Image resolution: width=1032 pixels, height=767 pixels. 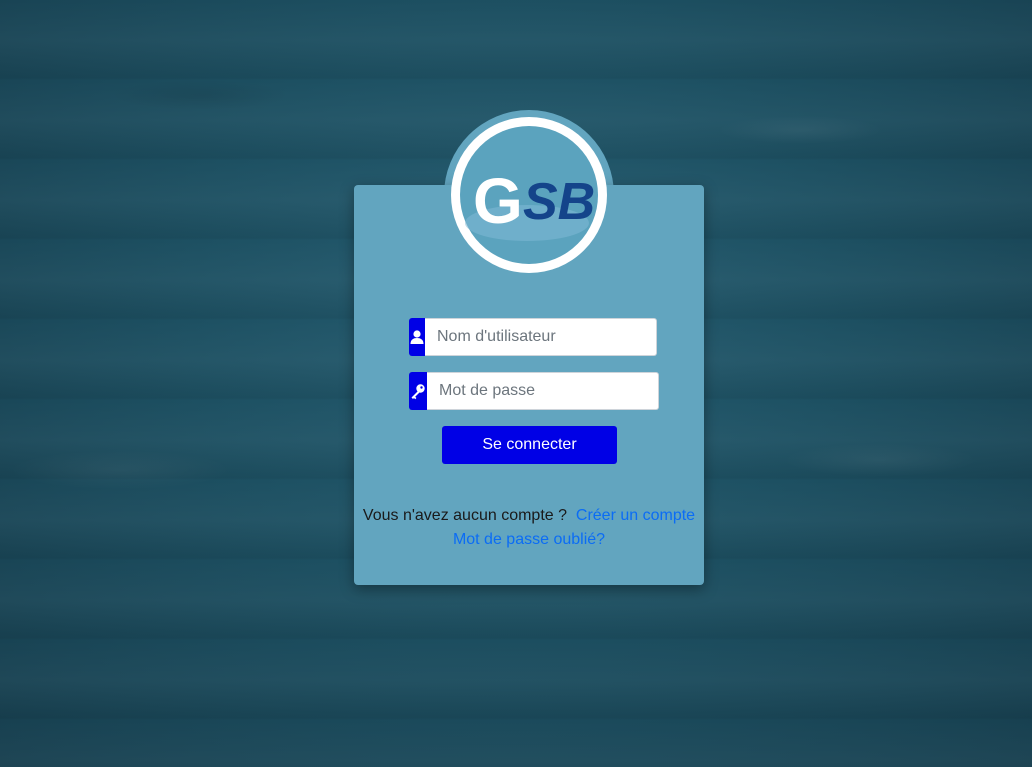 What do you see at coordinates (543, 391) in the screenshot?
I see `password-input` at bounding box center [543, 391].